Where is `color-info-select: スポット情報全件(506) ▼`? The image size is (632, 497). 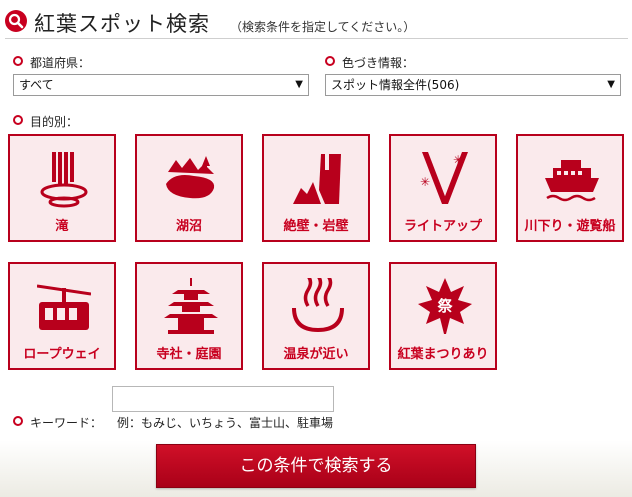
color-info-select: スポット情報全件(506) ▼ is located at coordinates (473, 85).